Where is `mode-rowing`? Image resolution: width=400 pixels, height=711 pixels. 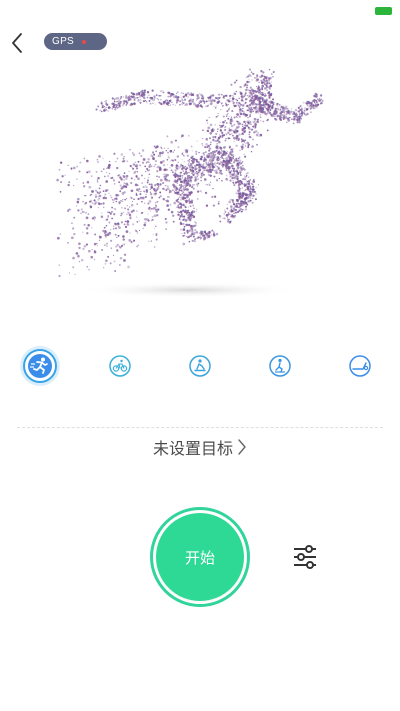
mode-rowing is located at coordinates (200, 366).